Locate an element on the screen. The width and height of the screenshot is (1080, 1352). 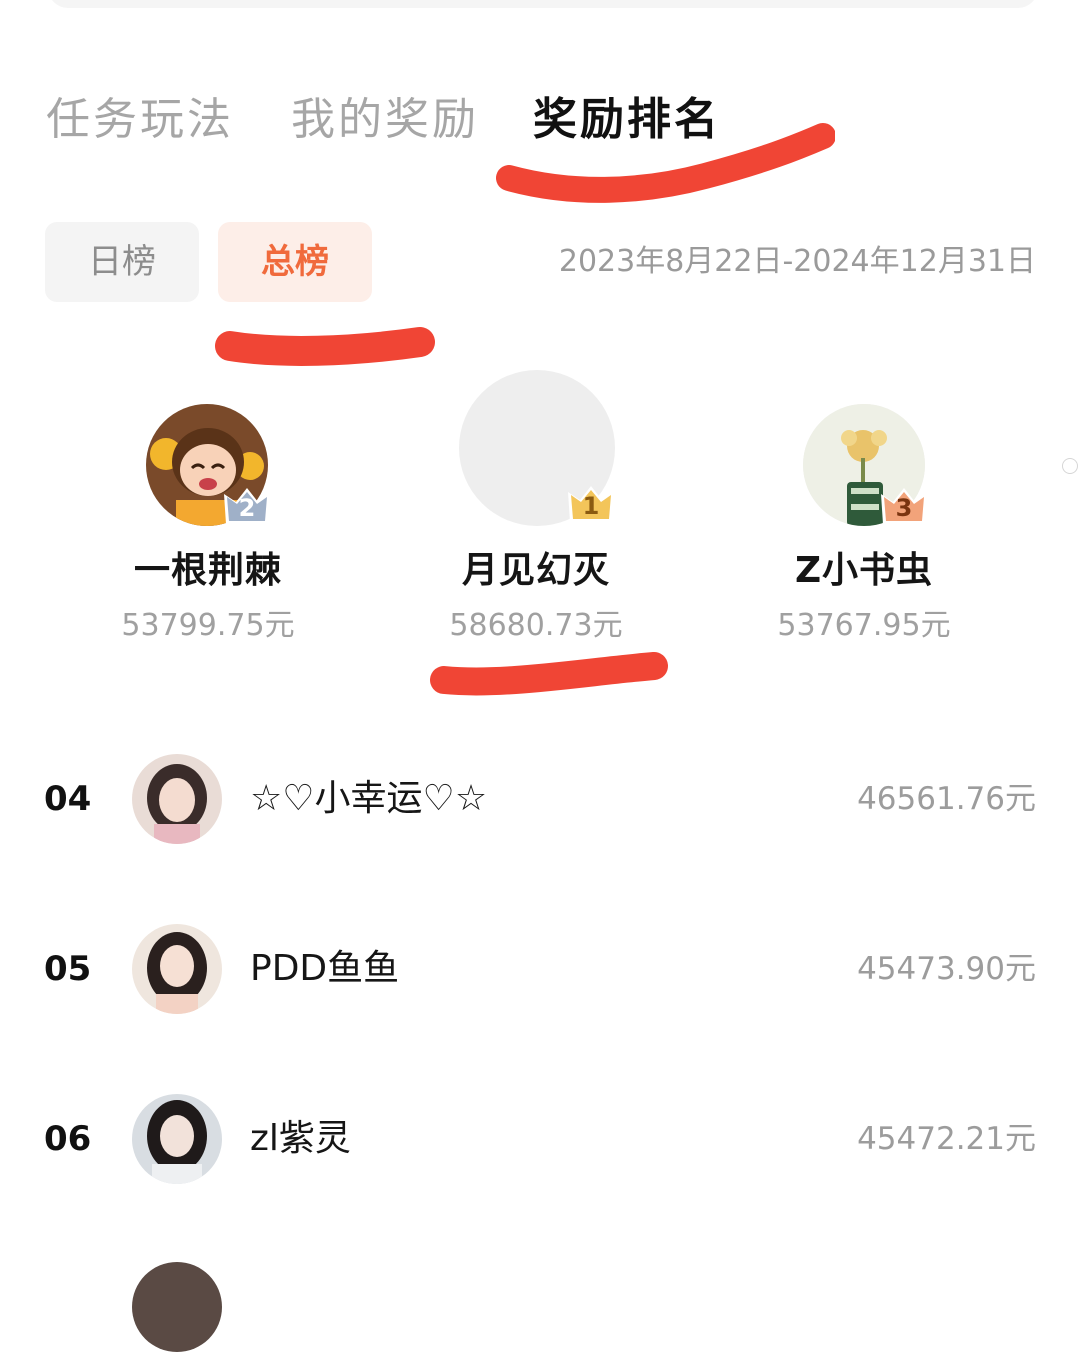
user-name: Z小书虫 is located at coordinates (864, 570).